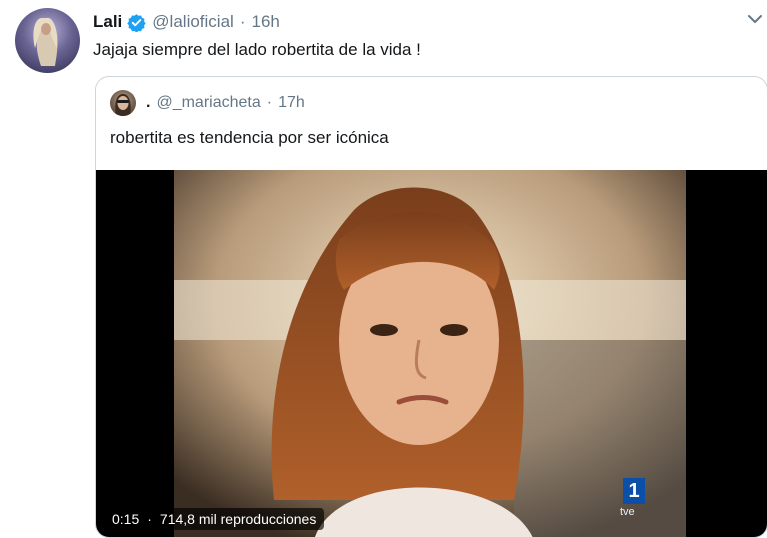 The width and height of the screenshot is (767, 538). Describe the element at coordinates (634, 491) in the screenshot. I see `broadcaster-logo: 1` at that location.